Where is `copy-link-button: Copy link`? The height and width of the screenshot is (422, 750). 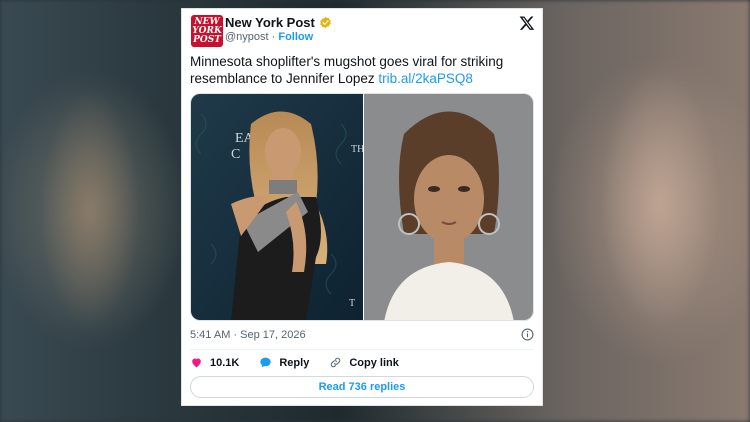 copy-link-button: Copy link is located at coordinates (364, 362).